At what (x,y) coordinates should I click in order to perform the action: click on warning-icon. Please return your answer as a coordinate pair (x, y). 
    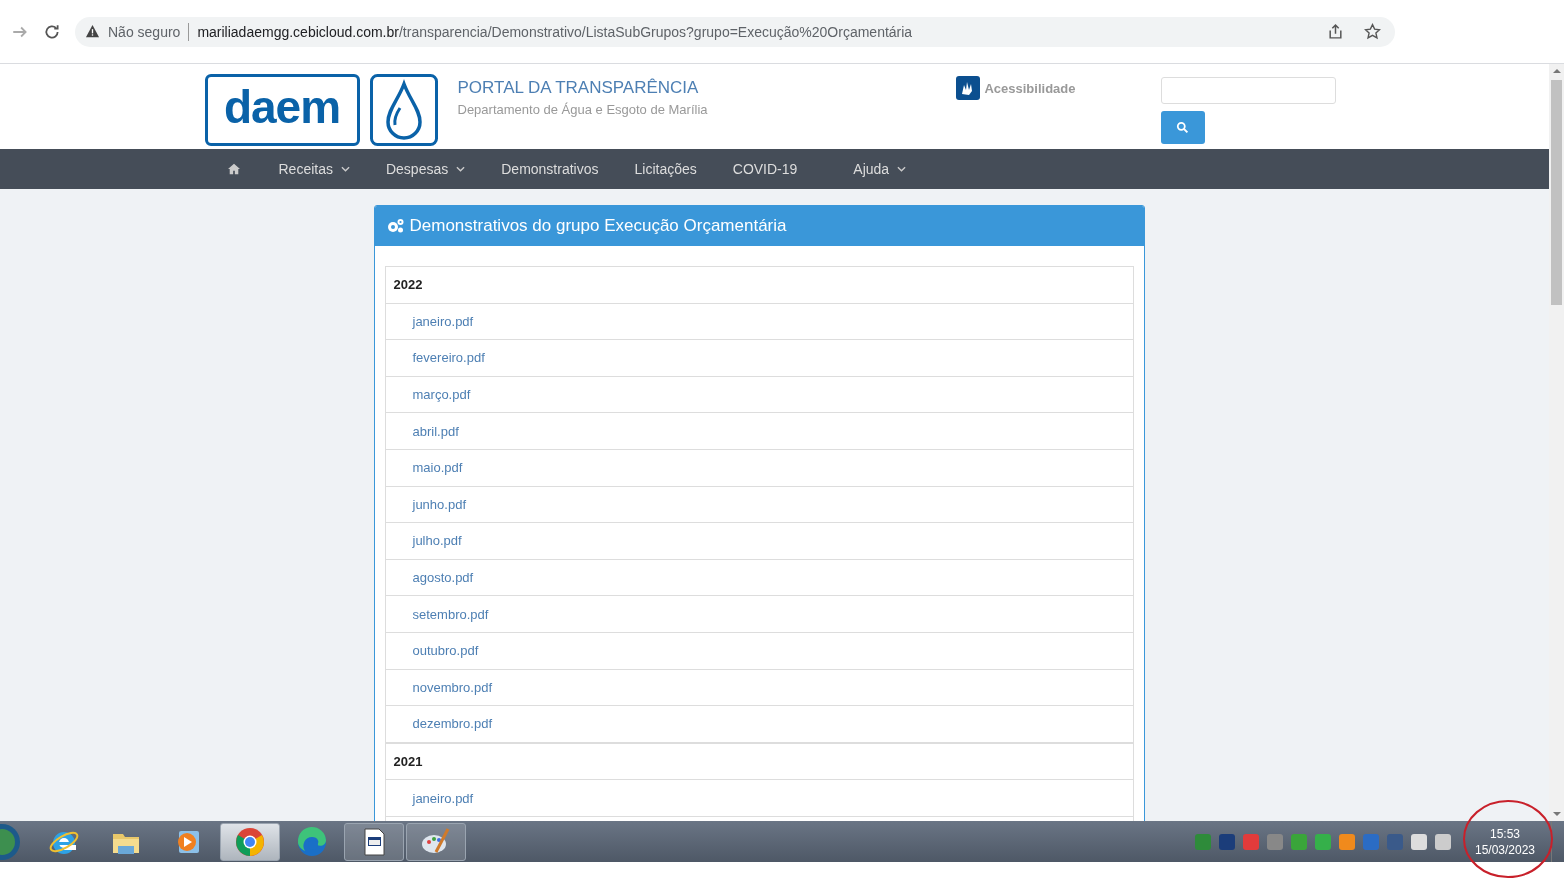
    Looking at the image, I should click on (92, 31).